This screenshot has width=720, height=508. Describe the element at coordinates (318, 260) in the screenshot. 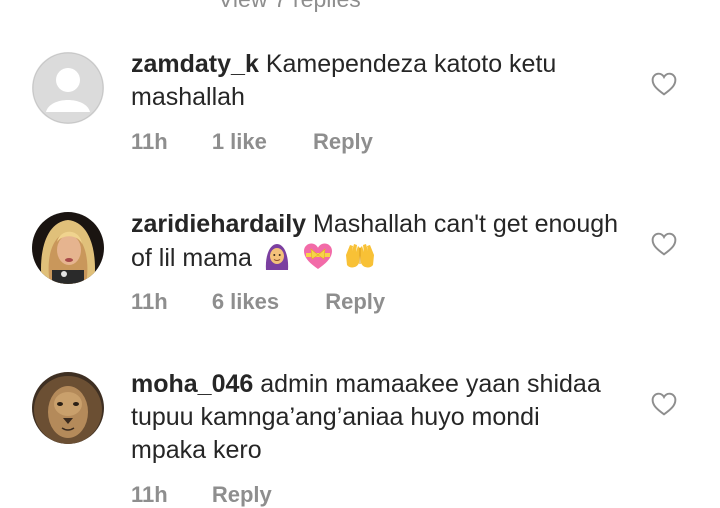

I see `heart-with-ribbon-emoji` at that location.